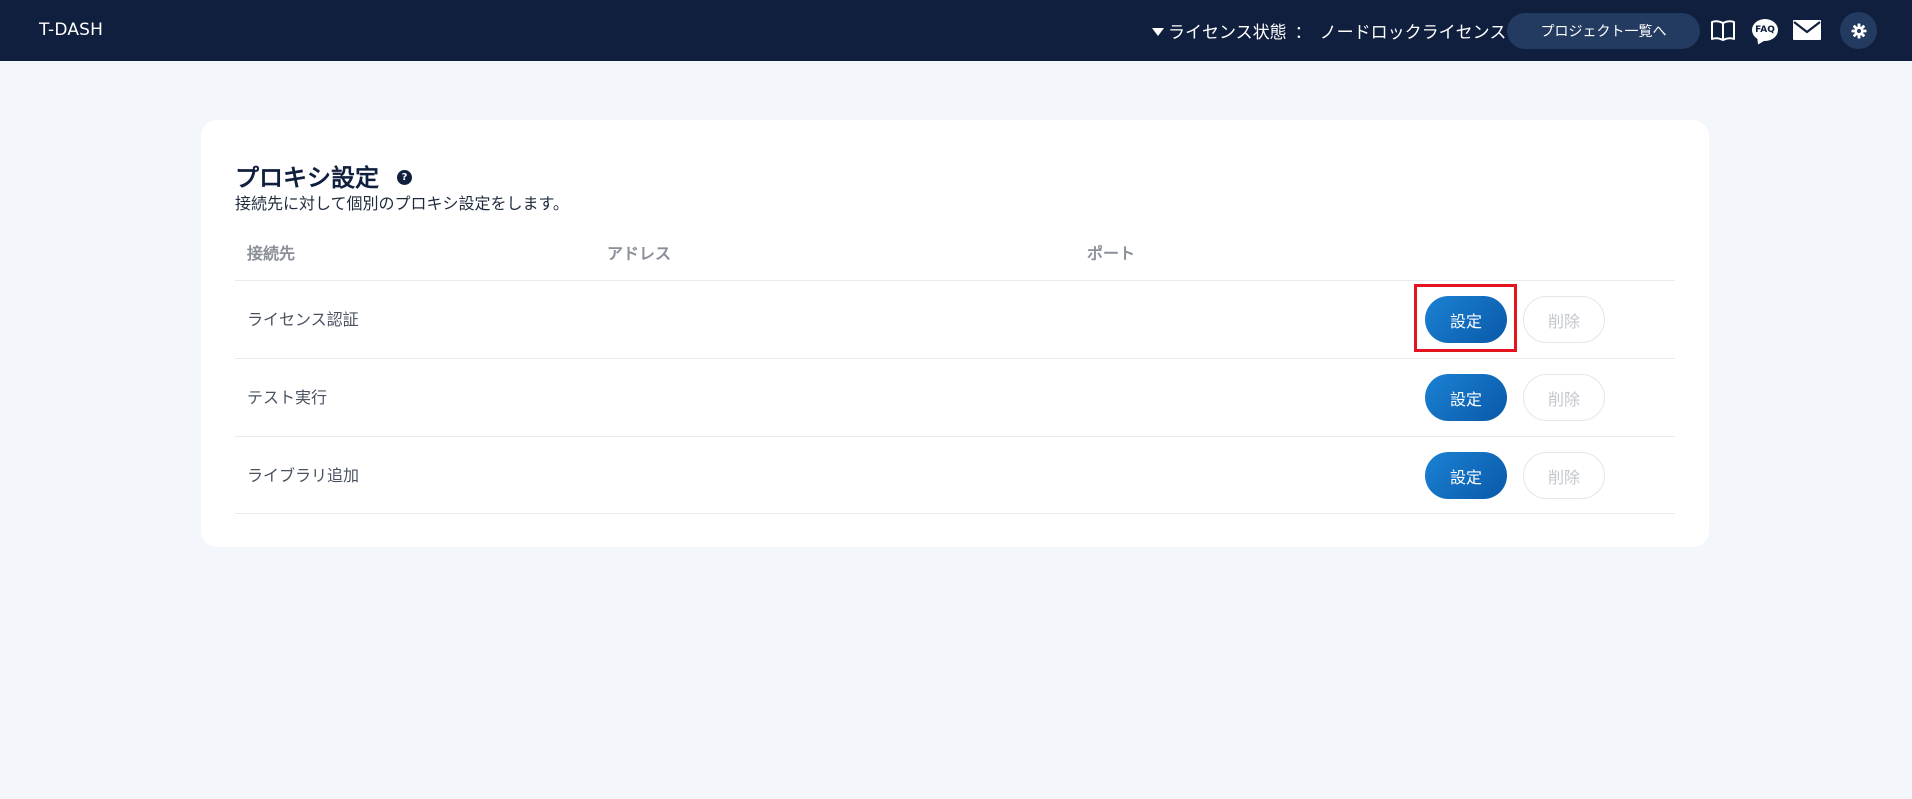  I want to click on set-button-test-run: 設定, so click(1466, 397).